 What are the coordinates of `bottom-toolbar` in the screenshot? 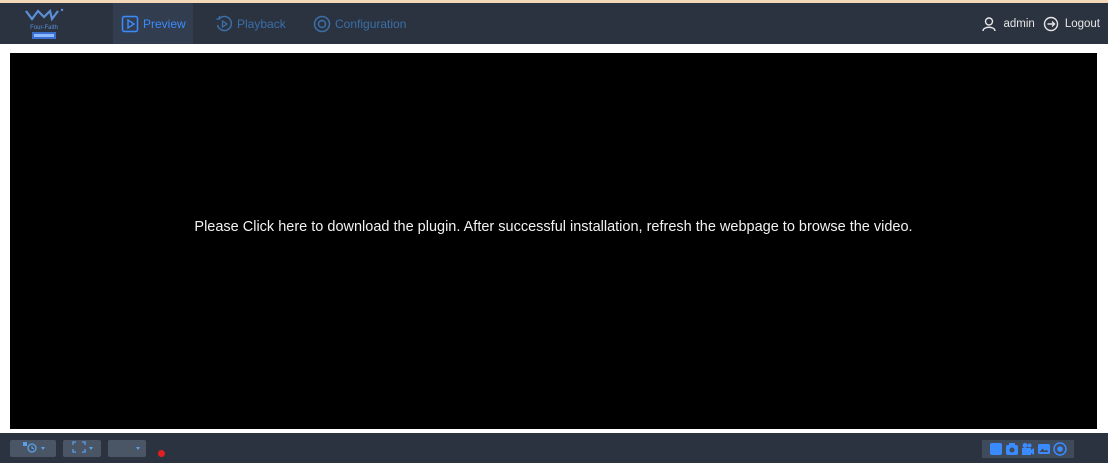 It's located at (554, 448).